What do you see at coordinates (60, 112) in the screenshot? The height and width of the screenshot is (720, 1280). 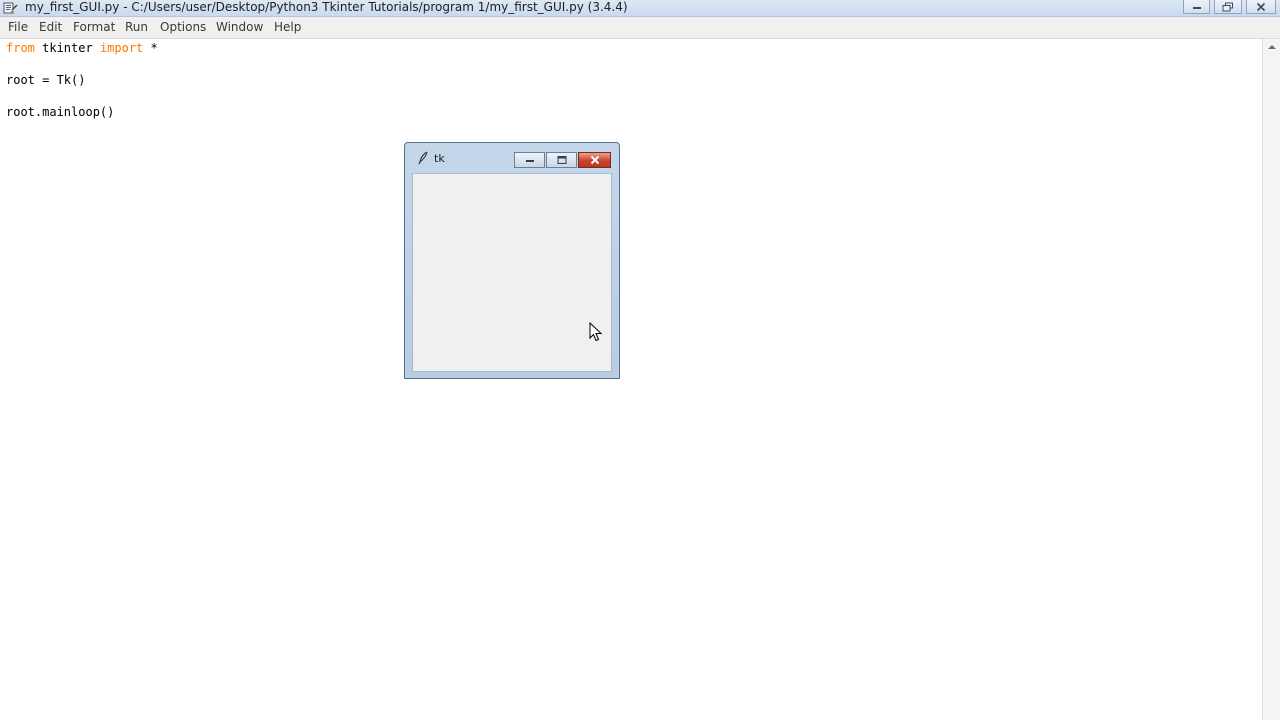 I see `code-line-5: root.mainloop()` at bounding box center [60, 112].